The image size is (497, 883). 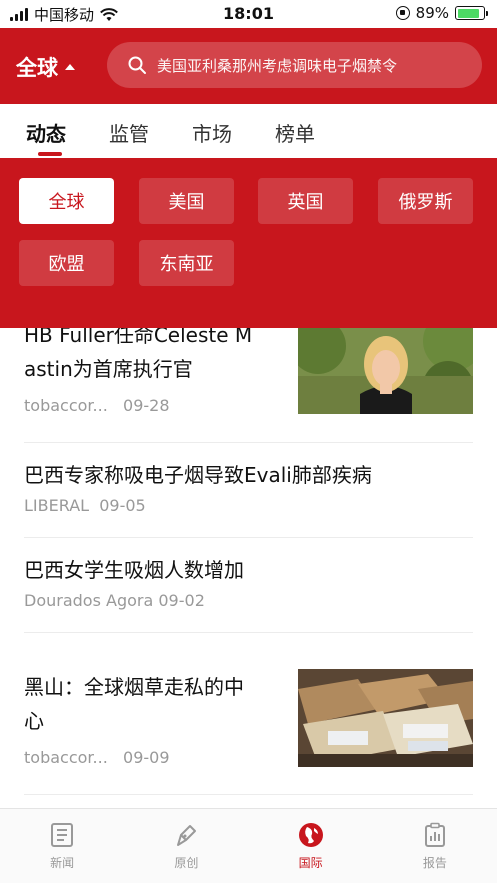 I want to click on news-meta: Dourados Agora 09-02, so click(x=248, y=600).